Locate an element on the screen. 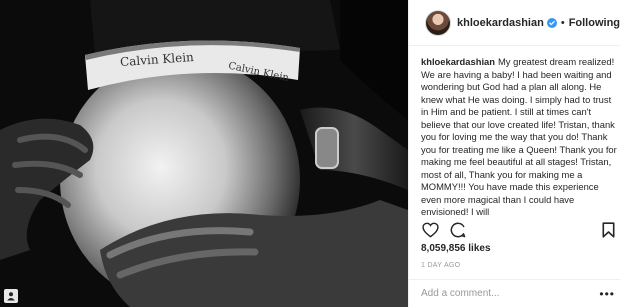  user-tag-icon is located at coordinates (11, 296).